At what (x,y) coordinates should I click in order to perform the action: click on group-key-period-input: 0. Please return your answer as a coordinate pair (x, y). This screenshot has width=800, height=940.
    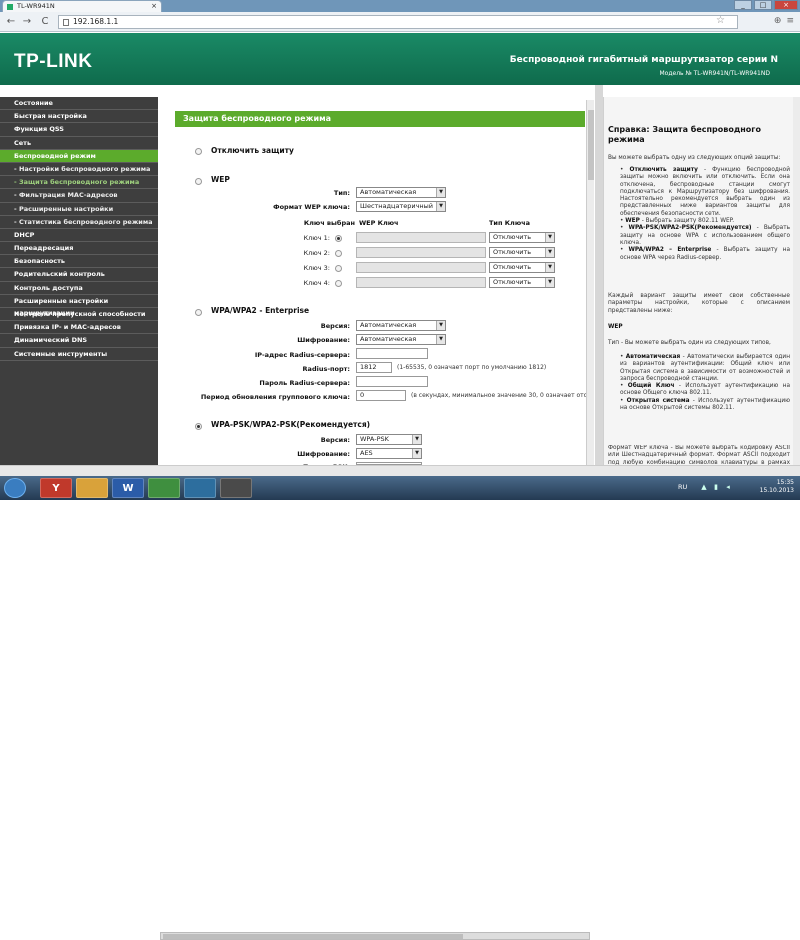
    Looking at the image, I should click on (381, 395).